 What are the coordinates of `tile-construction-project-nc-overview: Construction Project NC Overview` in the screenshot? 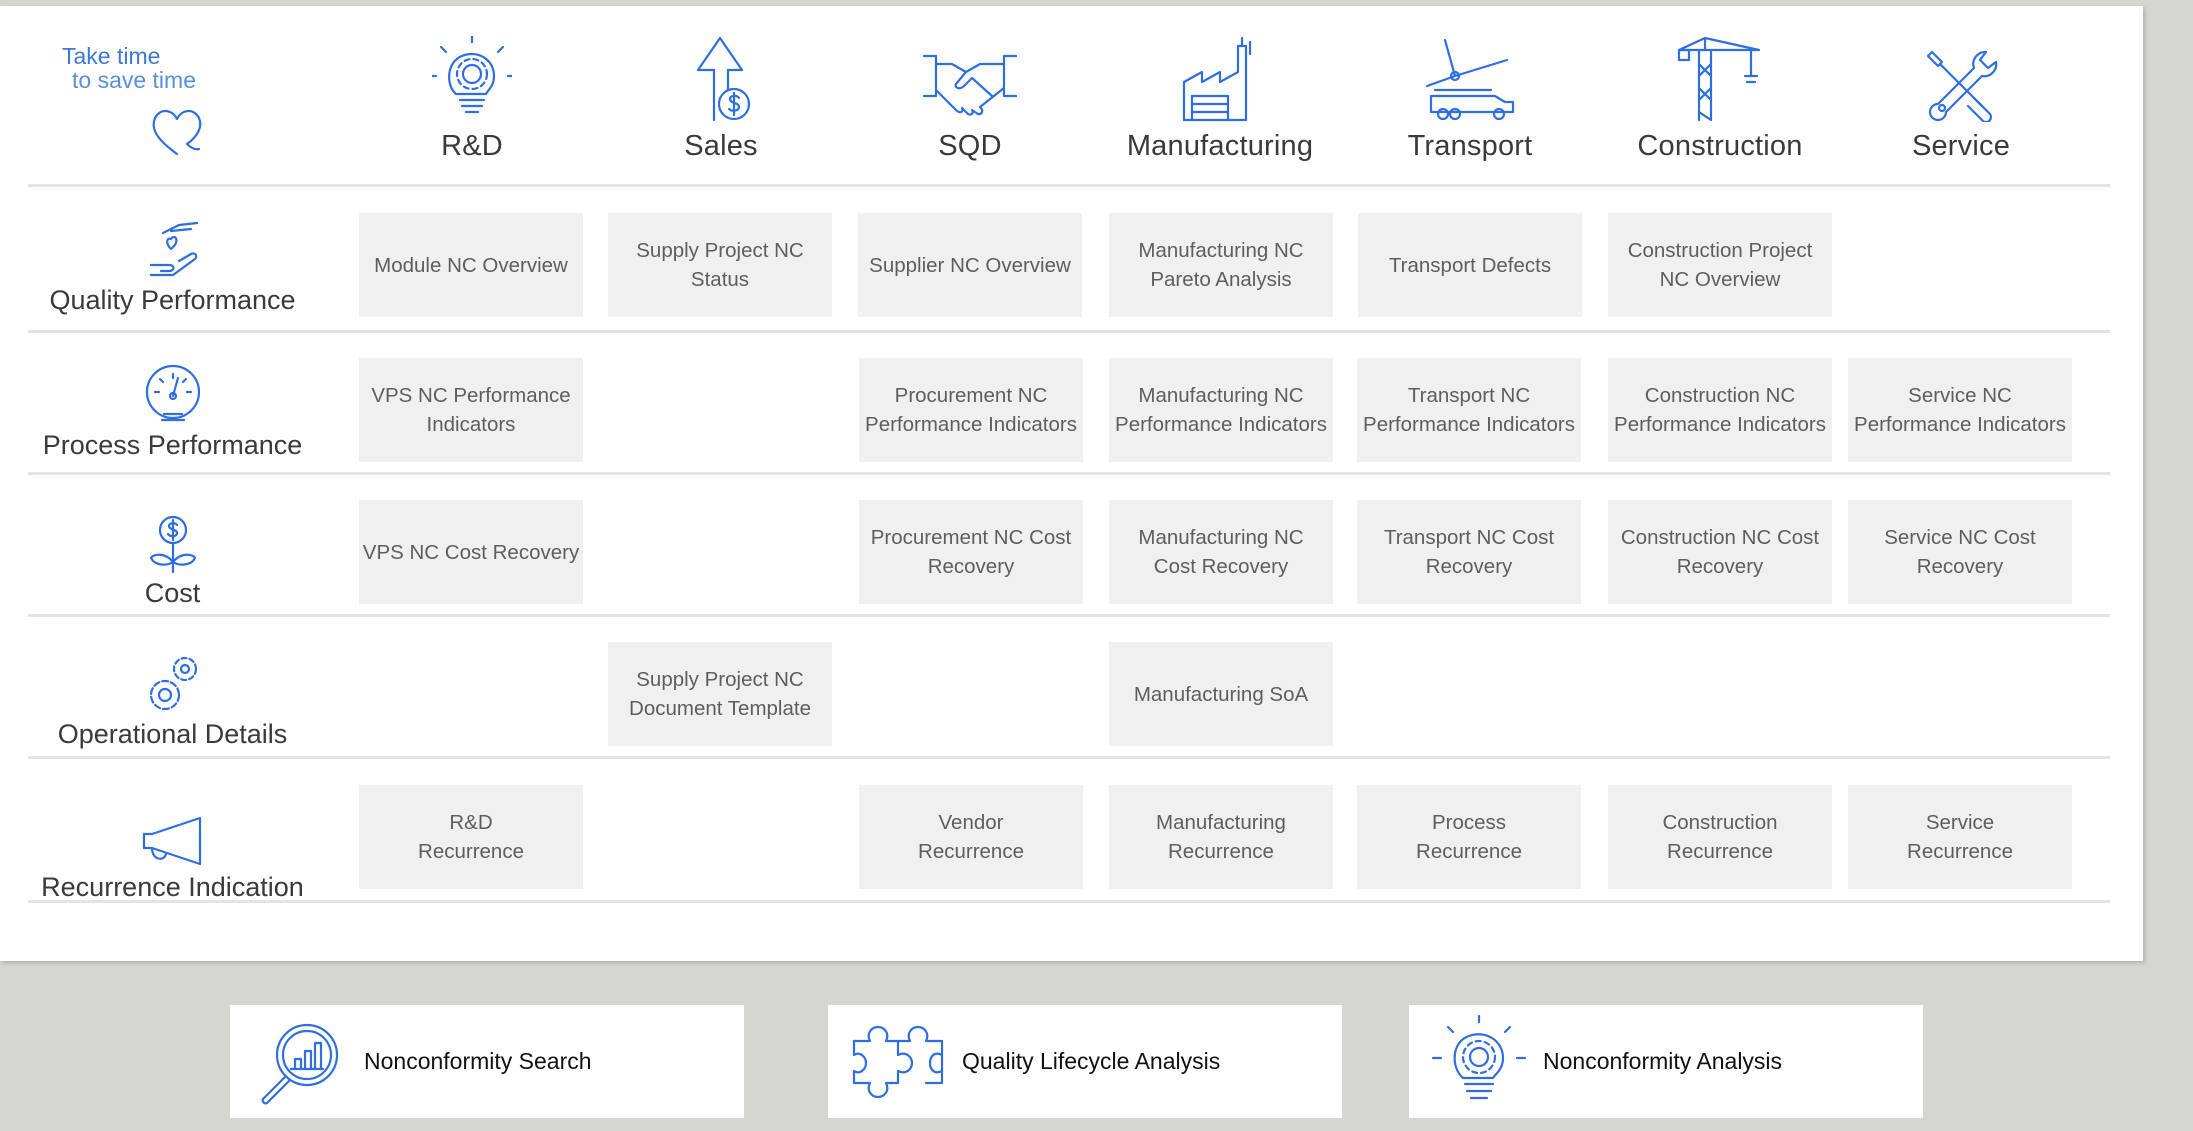 It's located at (1720, 265).